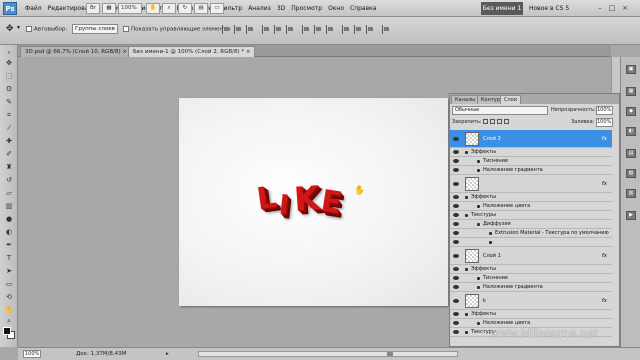 This screenshot has width=640, height=360. Describe the element at coordinates (9, 53) in the screenshot. I see `collapse-toolbar-icon: »` at that location.